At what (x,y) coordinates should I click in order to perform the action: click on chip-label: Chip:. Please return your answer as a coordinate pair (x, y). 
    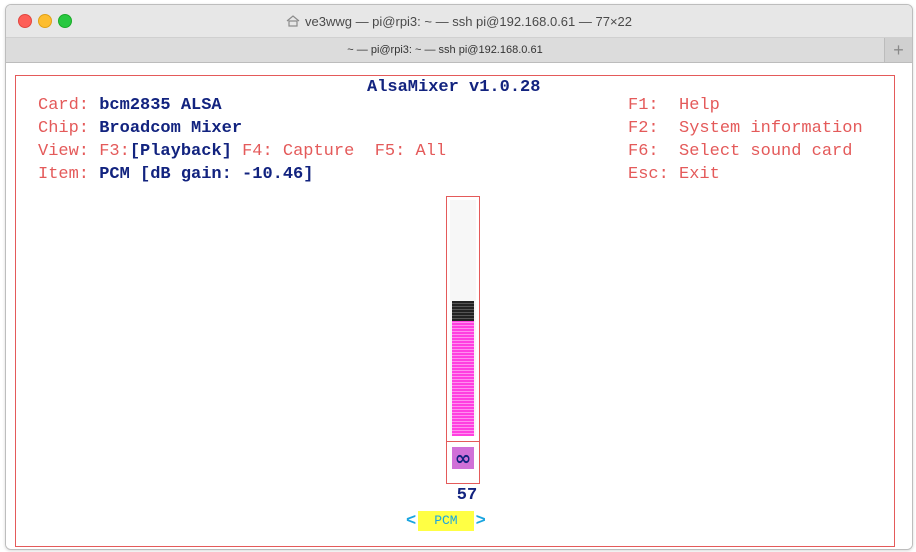
    Looking at the image, I should click on (64, 128).